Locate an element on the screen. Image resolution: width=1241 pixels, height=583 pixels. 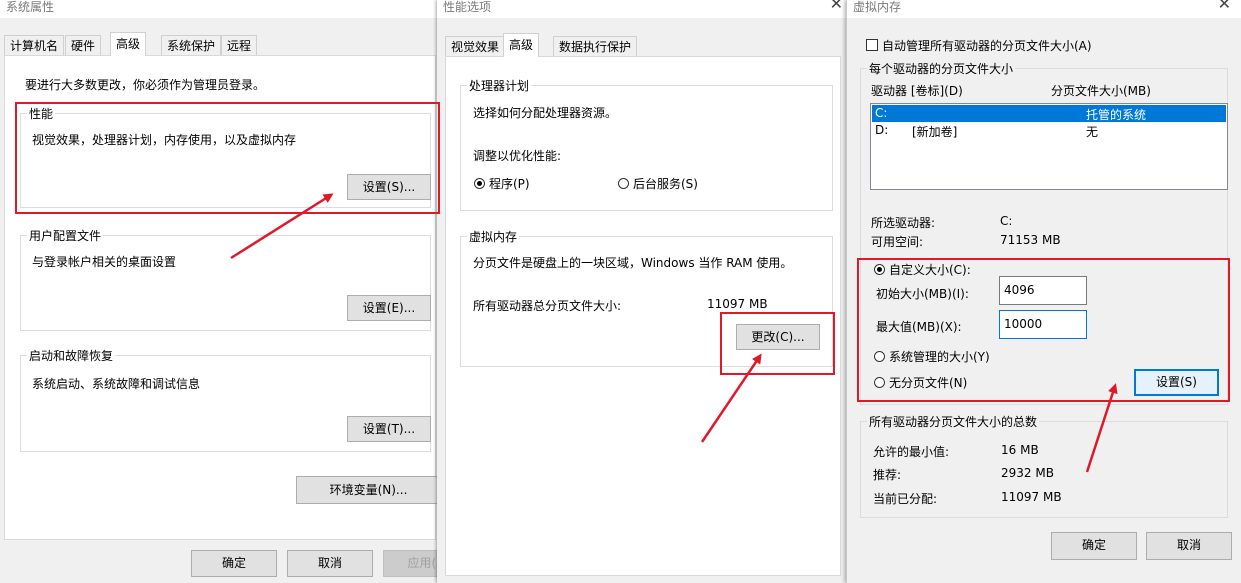
tab-computer-name: 计算机名 is located at coordinates (34, 45).